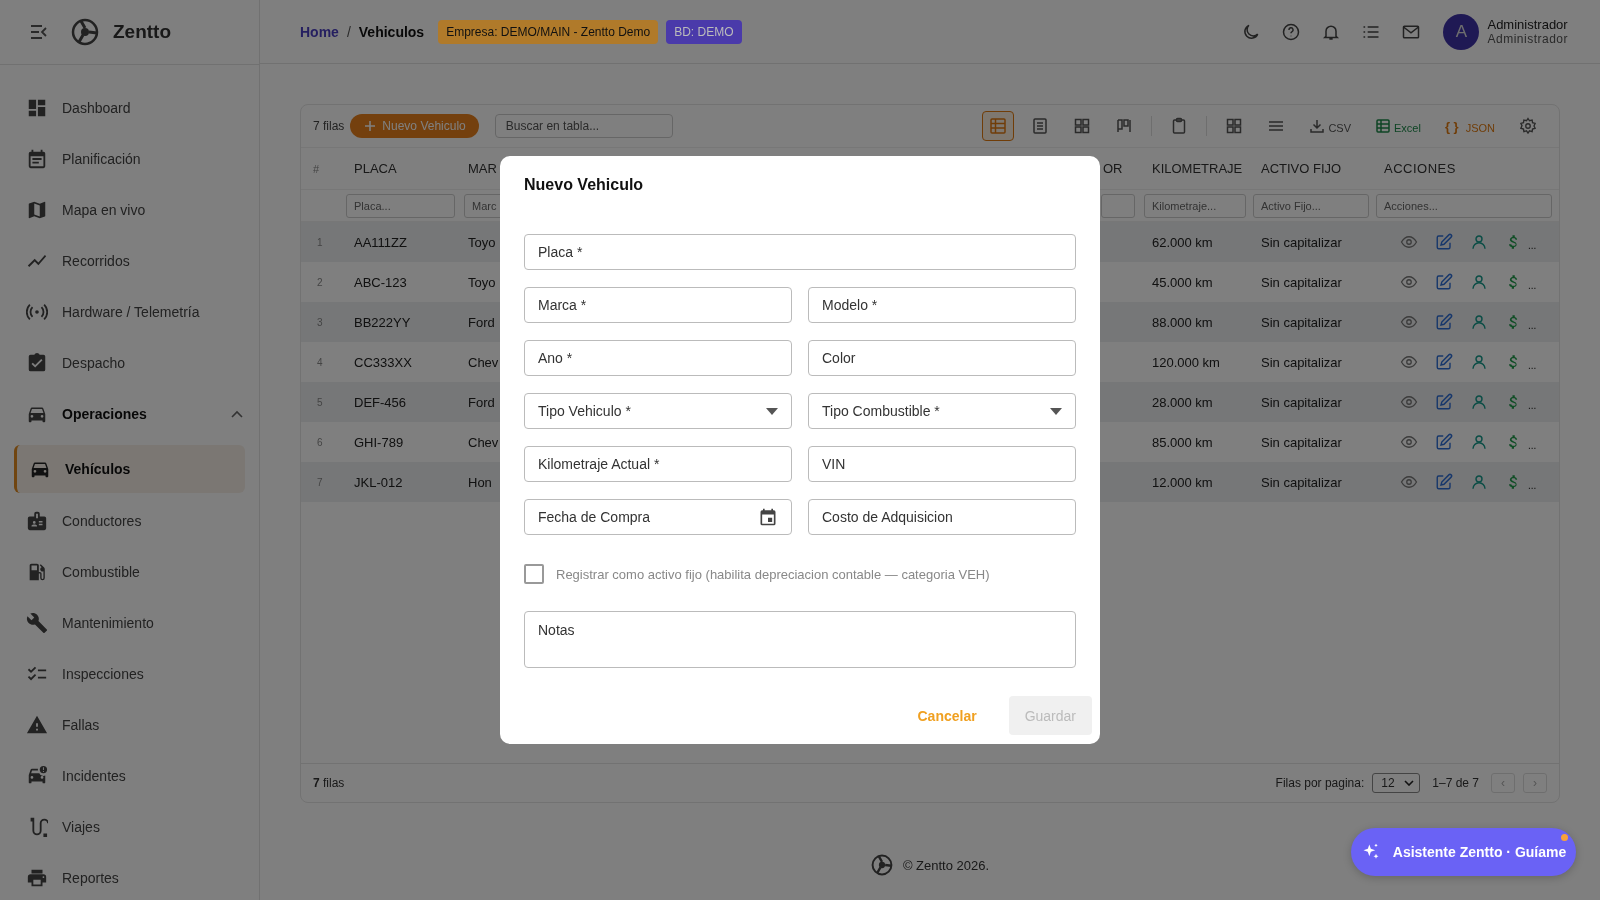 The height and width of the screenshot is (900, 1600). I want to click on column-header: KILOMETRAJE, so click(1198, 168).